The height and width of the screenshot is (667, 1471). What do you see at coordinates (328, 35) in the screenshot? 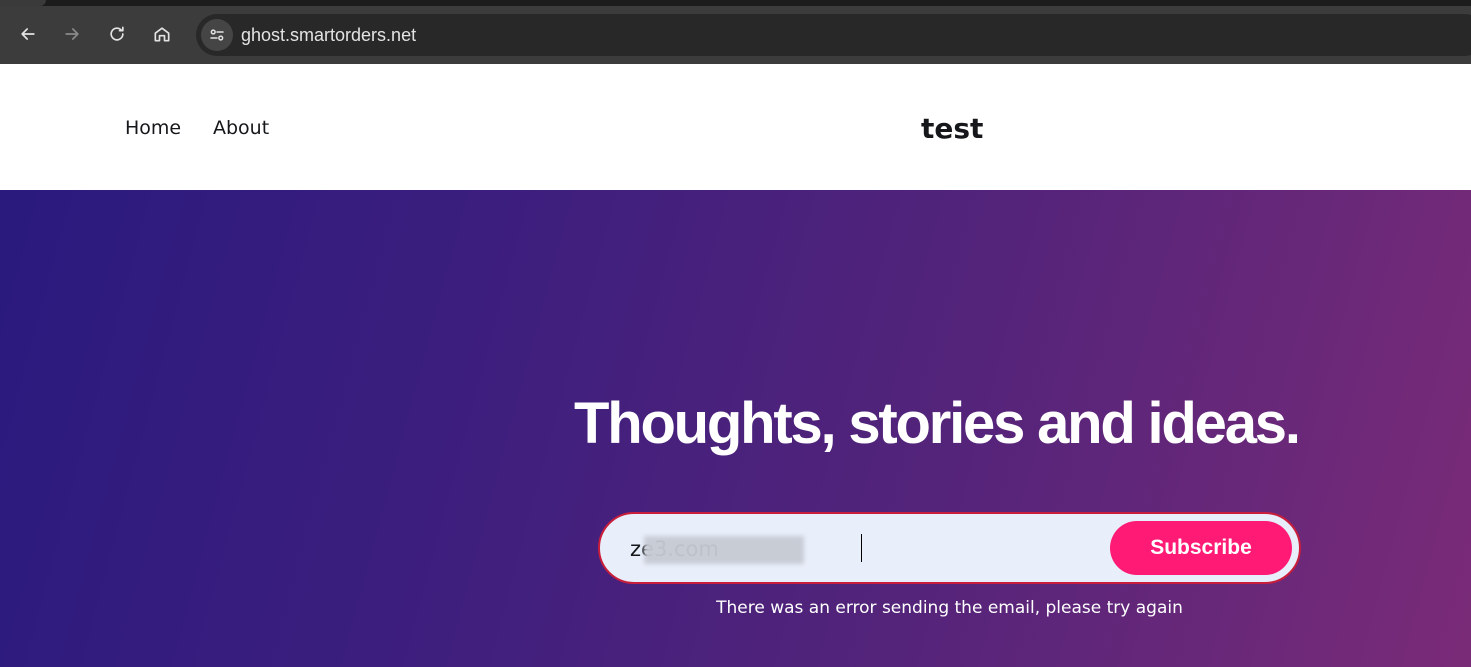
I see `url-text: ghost.smartorders.net` at bounding box center [328, 35].